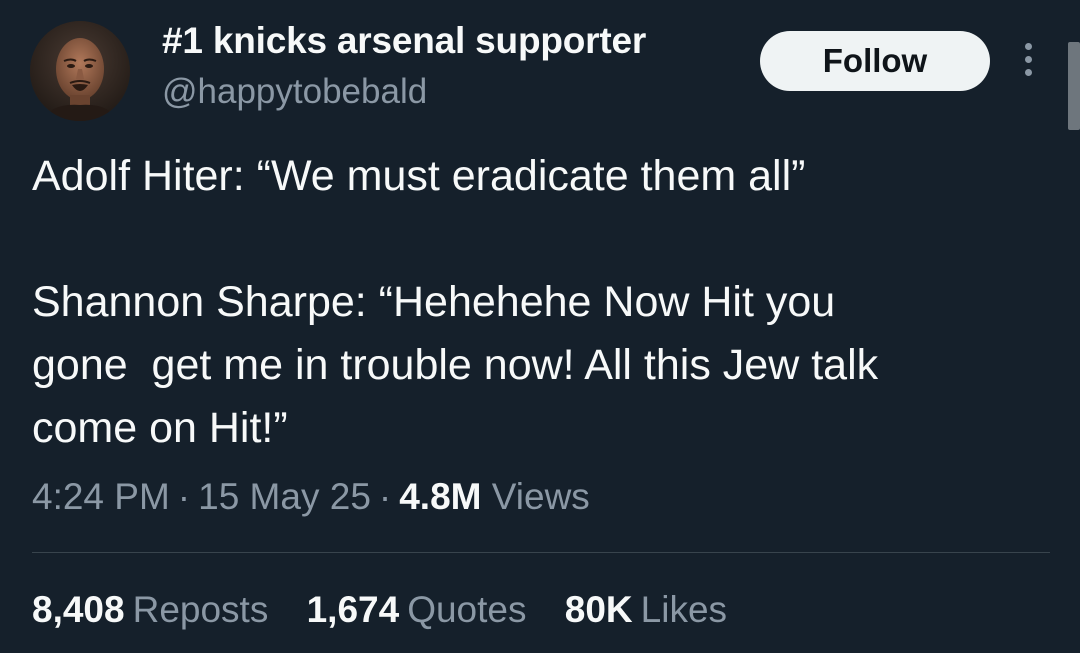 This screenshot has height=653, width=1080. I want to click on likes-stat: 80K Likes, so click(646, 610).